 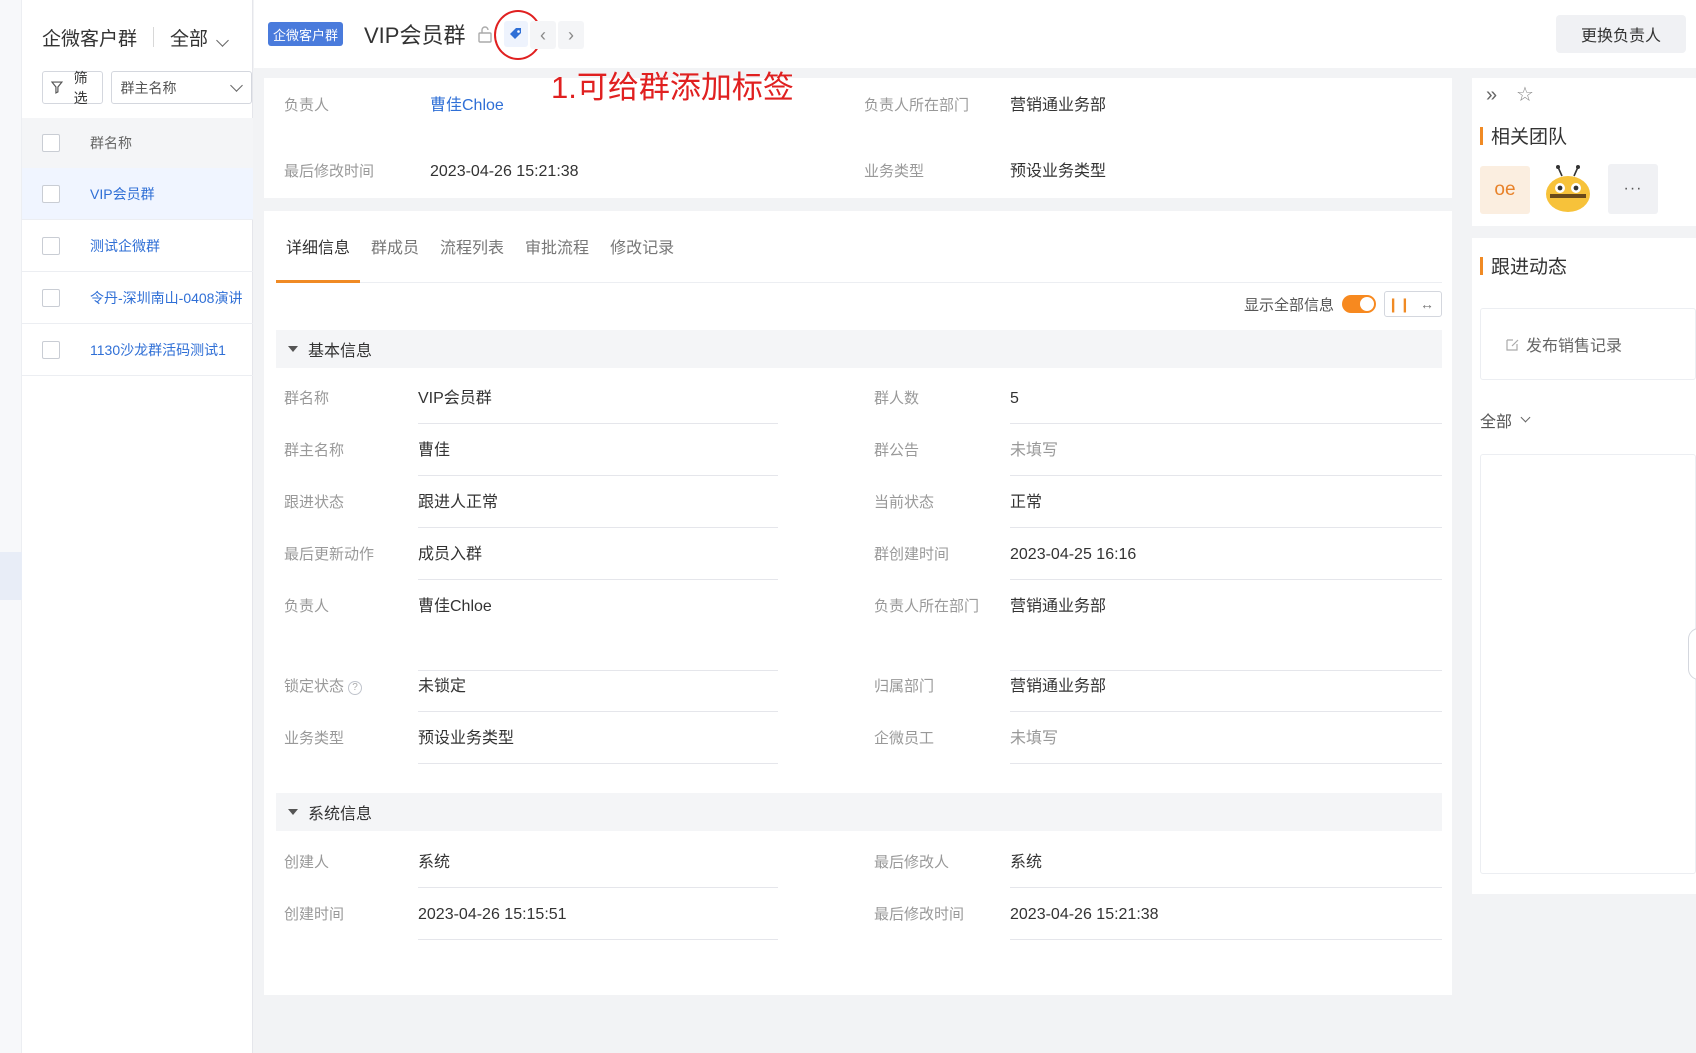 I want to click on group-name-link: 测试企微群, so click(x=125, y=246).